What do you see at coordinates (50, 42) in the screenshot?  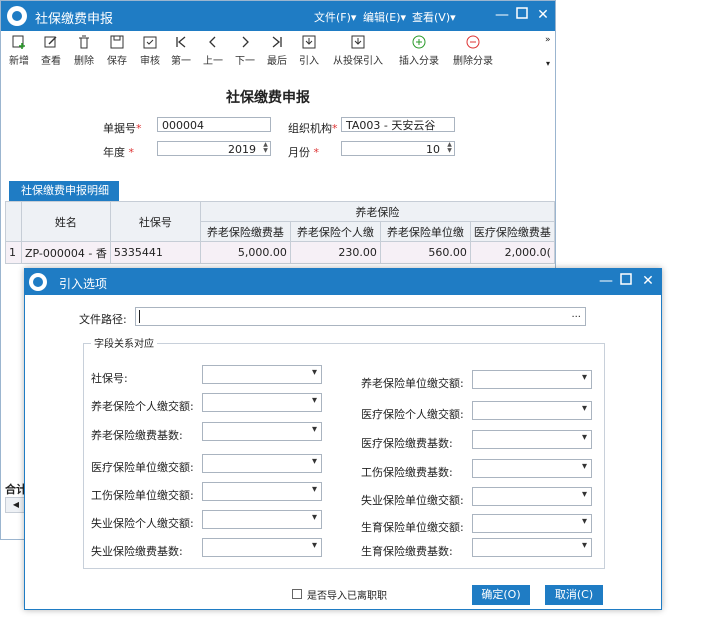 I see `edit-icon` at bounding box center [50, 42].